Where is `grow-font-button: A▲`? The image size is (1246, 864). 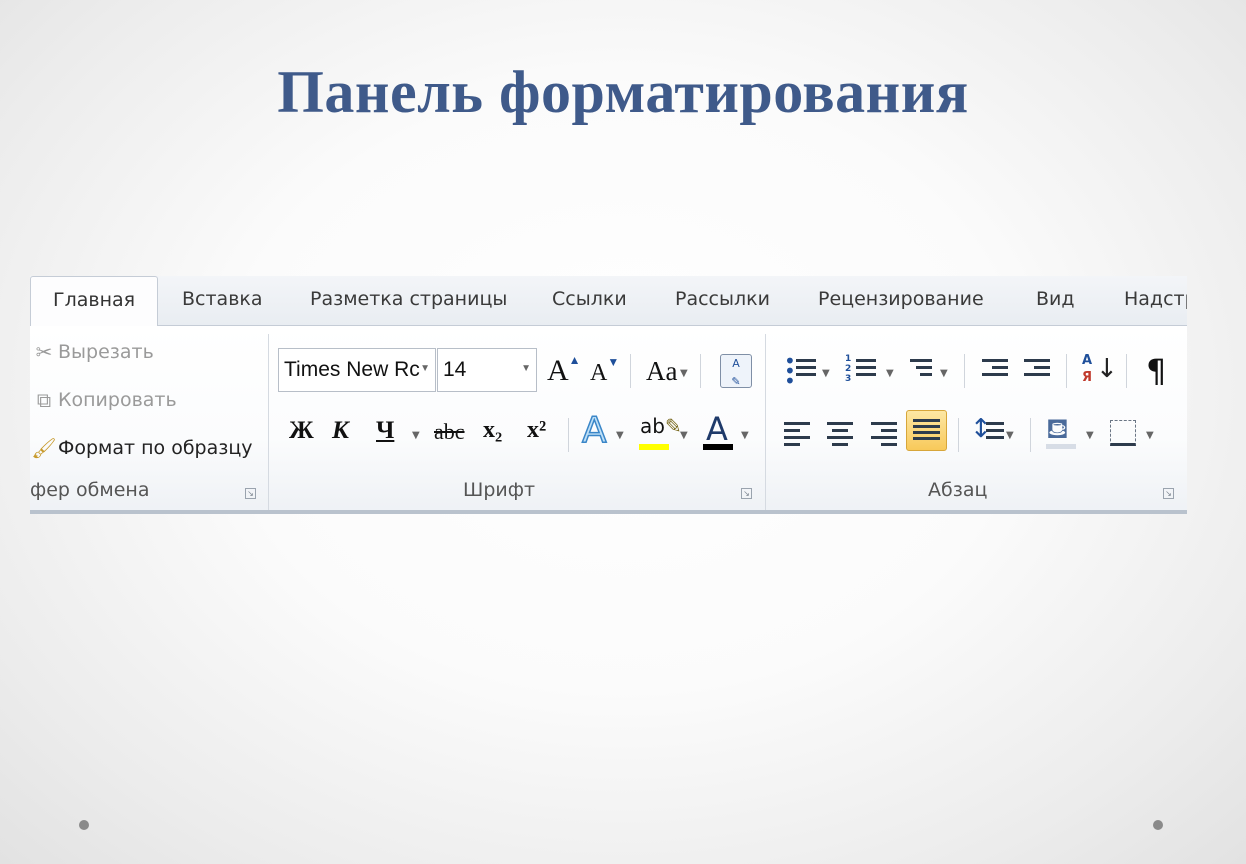 grow-font-button: A▲ is located at coordinates (564, 370).